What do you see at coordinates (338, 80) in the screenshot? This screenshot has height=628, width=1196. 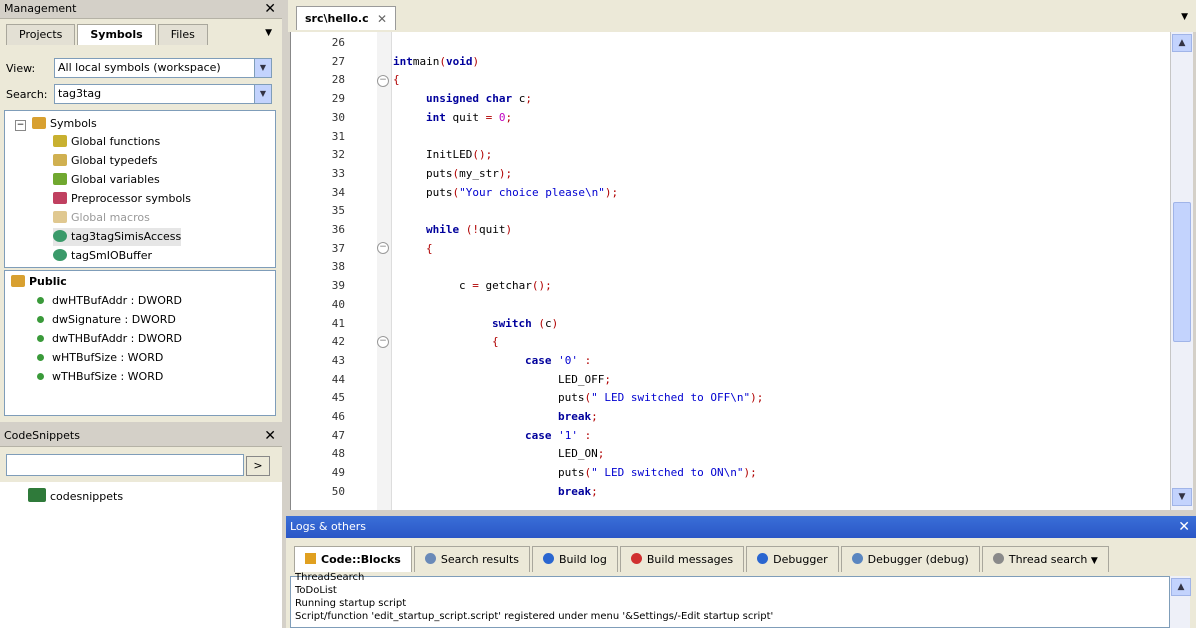 I see `line-number: 28` at bounding box center [338, 80].